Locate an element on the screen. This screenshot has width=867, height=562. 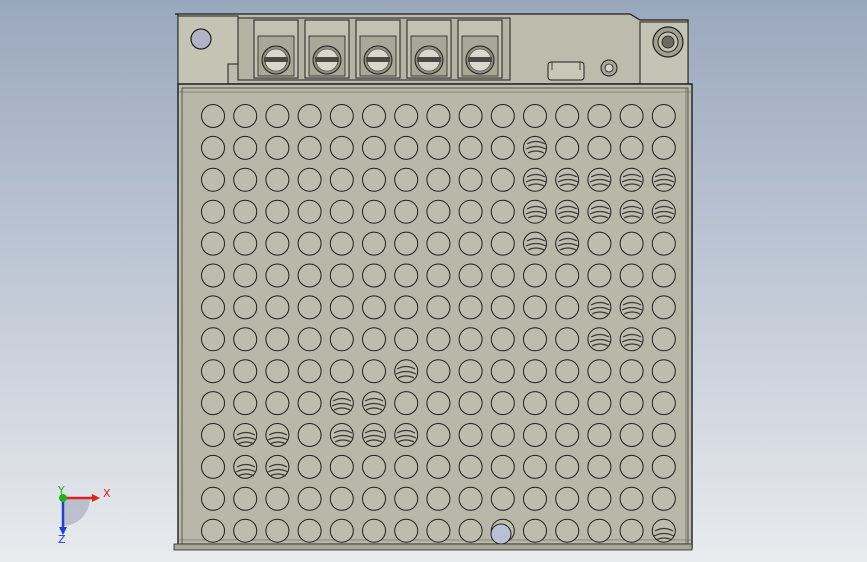
y-axis-label: Y is located at coordinates (61, 490).